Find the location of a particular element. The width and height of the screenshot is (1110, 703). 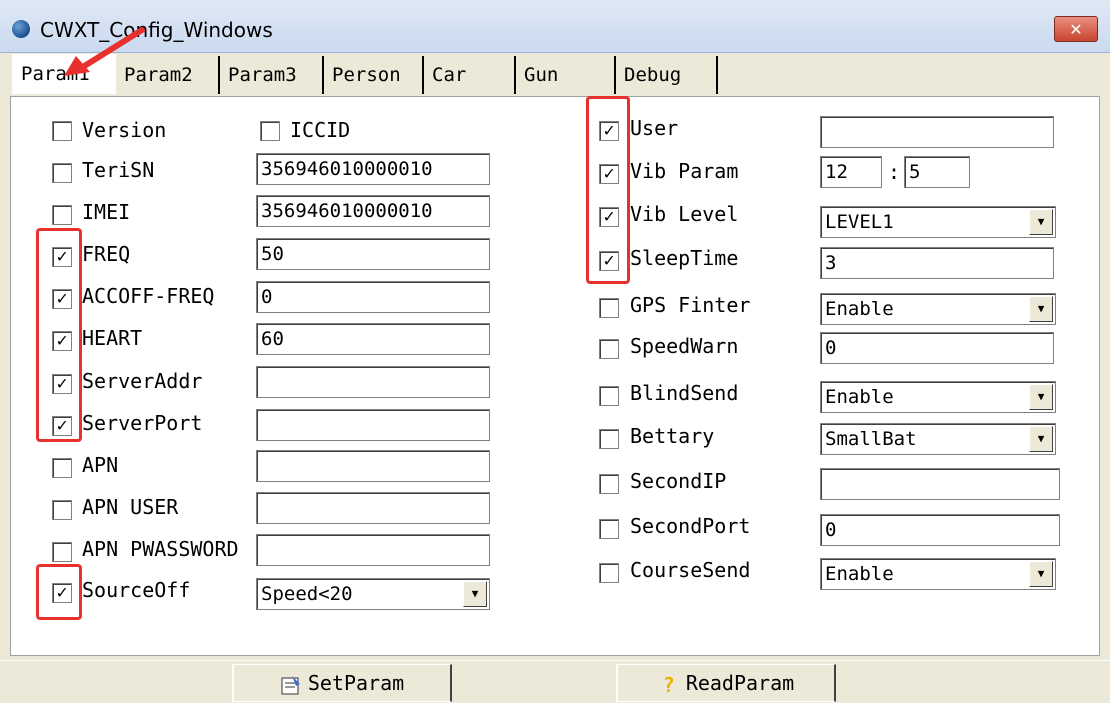

vib-param-b-input: 5 is located at coordinates (937, 172).